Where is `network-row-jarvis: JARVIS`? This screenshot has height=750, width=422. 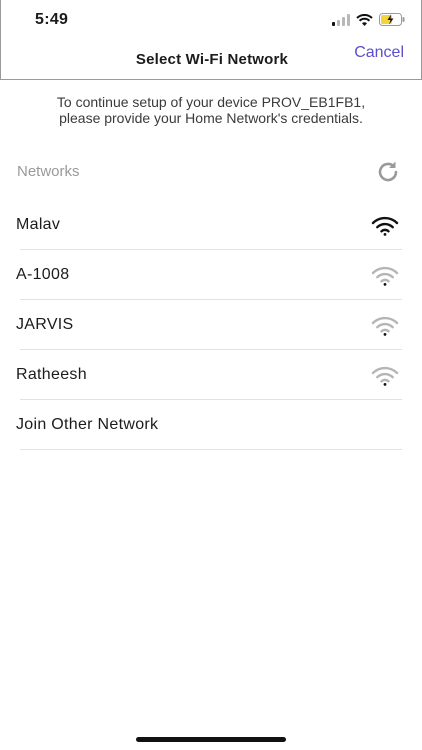
network-row-jarvis: JARVIS is located at coordinates (211, 325).